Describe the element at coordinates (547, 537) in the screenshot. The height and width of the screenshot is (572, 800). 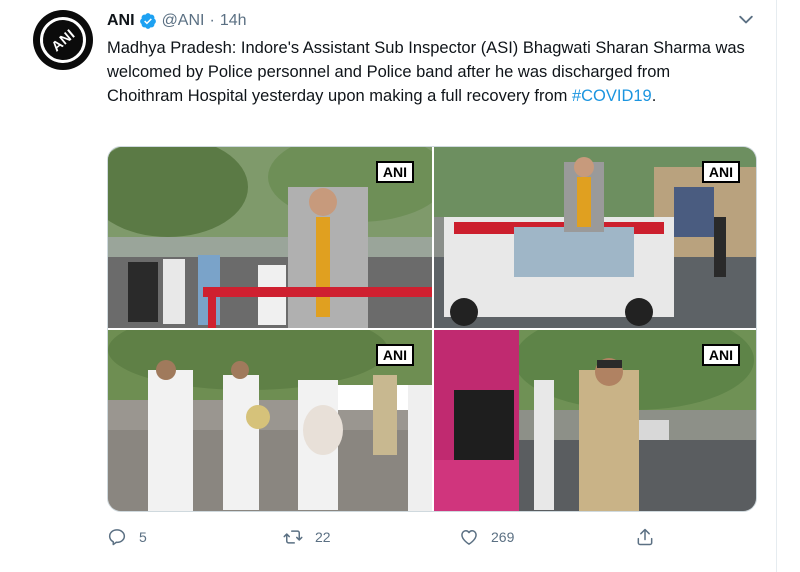
I see `like-button: 269` at that location.